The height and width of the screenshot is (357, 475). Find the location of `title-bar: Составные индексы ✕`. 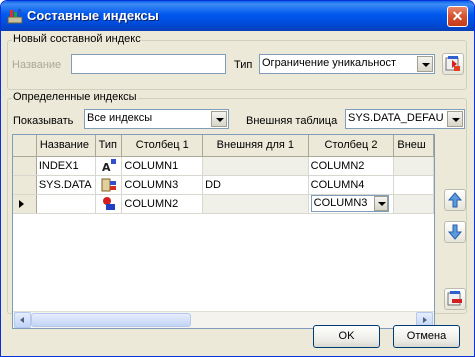

title-bar: Составные индексы ✕ is located at coordinates (237, 16).